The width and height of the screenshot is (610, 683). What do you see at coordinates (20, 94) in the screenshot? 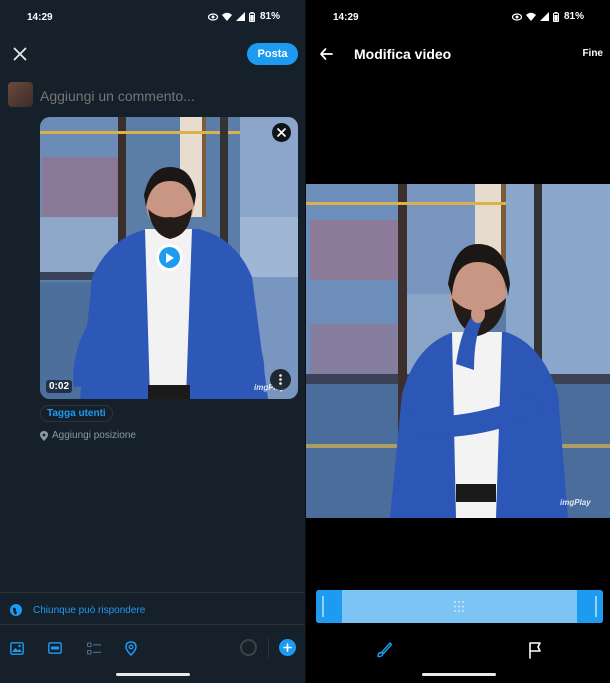
I see `avatar` at bounding box center [20, 94].